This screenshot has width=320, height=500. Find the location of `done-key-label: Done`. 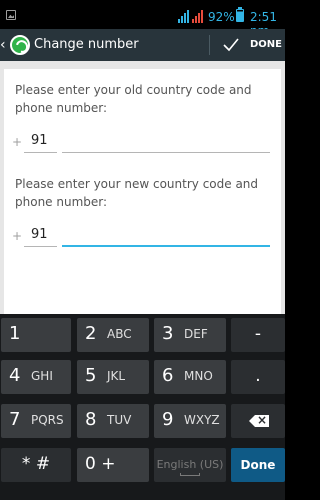

done-key-label: Done is located at coordinates (258, 465).